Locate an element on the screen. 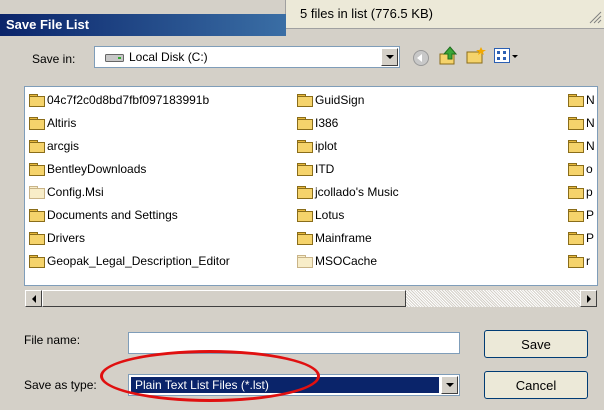 This screenshot has height=410, width=604. new-folder-icon is located at coordinates (476, 57).